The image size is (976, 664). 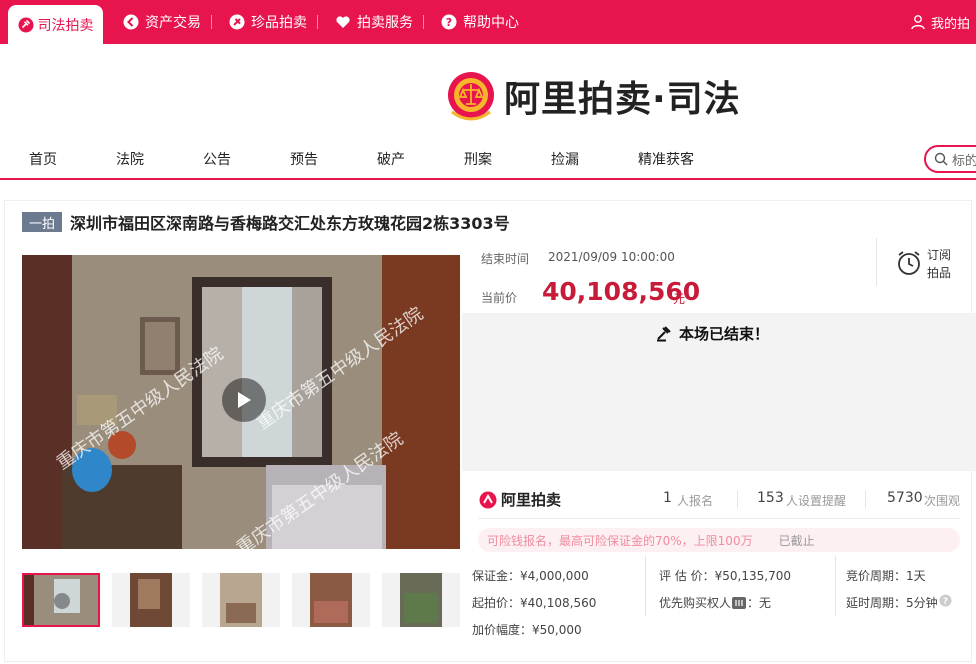 What do you see at coordinates (667, 498) in the screenshot?
I see `signup-count: 1` at bounding box center [667, 498].